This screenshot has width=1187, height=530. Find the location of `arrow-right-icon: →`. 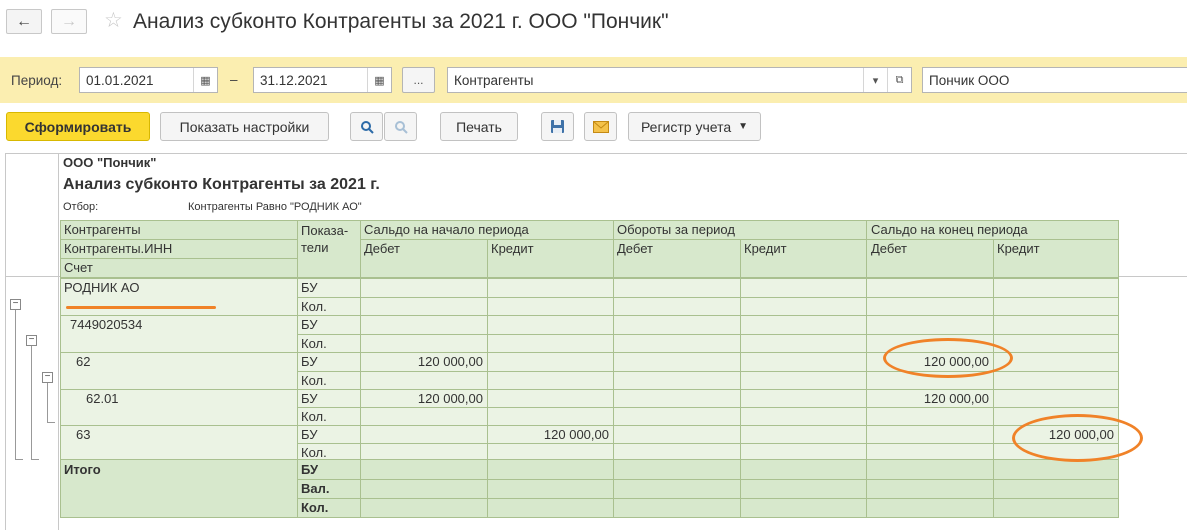

arrow-right-icon: → is located at coordinates (69, 21).